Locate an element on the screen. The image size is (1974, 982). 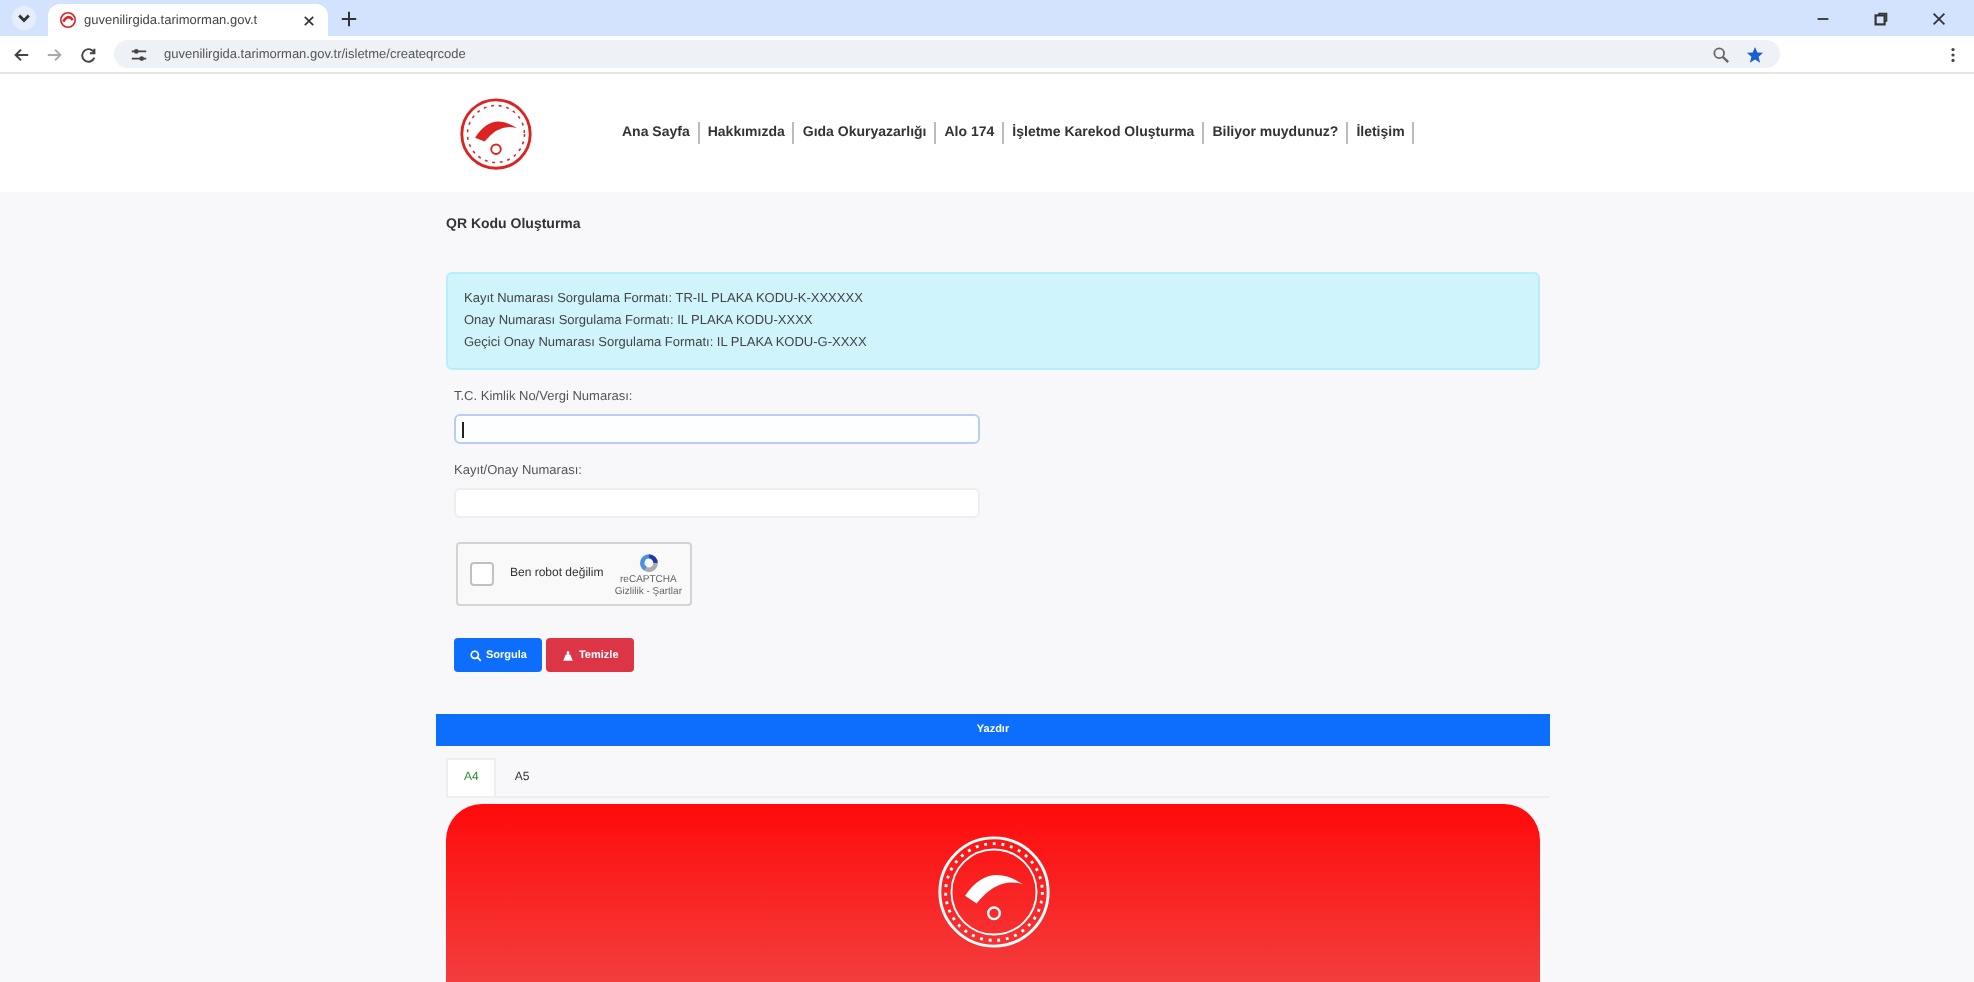
restore-icon is located at coordinates (1881, 18).